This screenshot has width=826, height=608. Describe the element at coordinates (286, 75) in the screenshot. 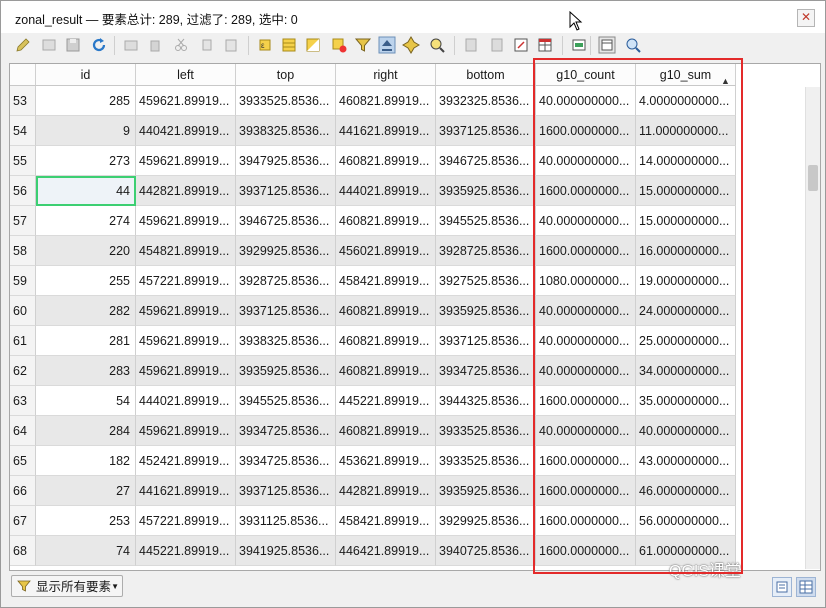

I see `column-header-top: top` at that location.